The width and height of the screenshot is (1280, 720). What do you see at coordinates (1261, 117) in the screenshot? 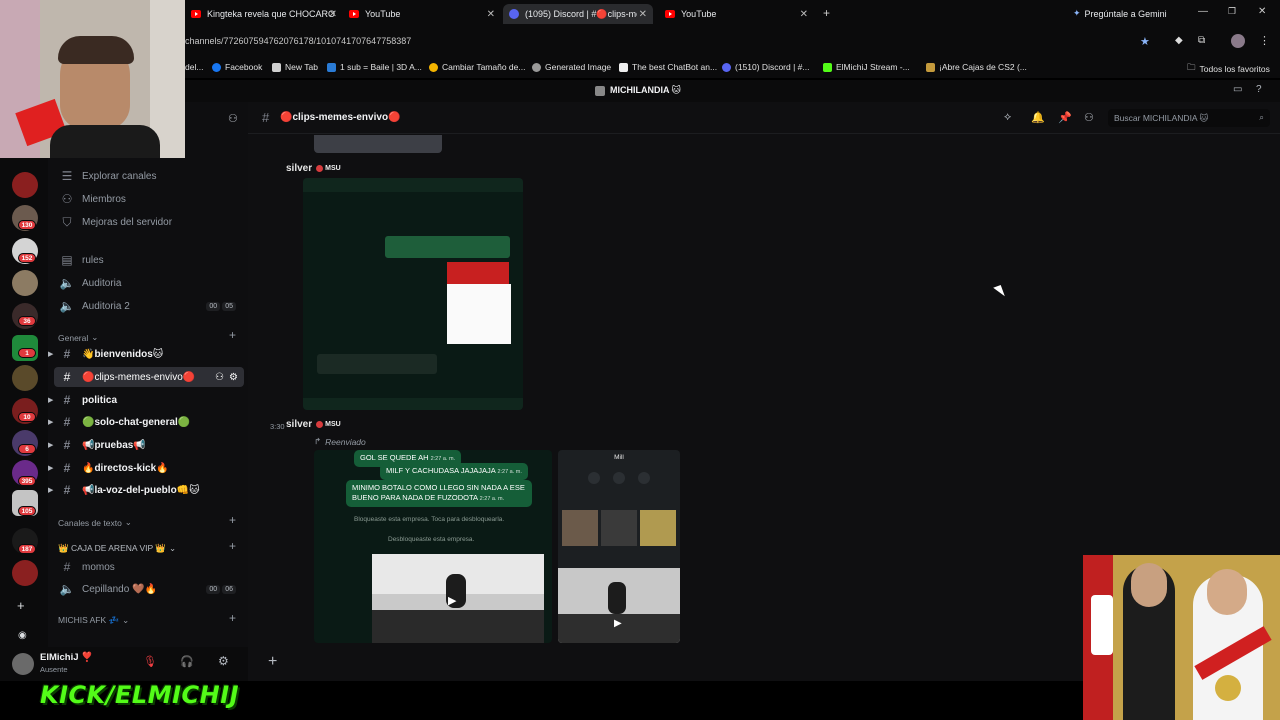
I see `search-icon: ⌕` at bounding box center [1261, 117].